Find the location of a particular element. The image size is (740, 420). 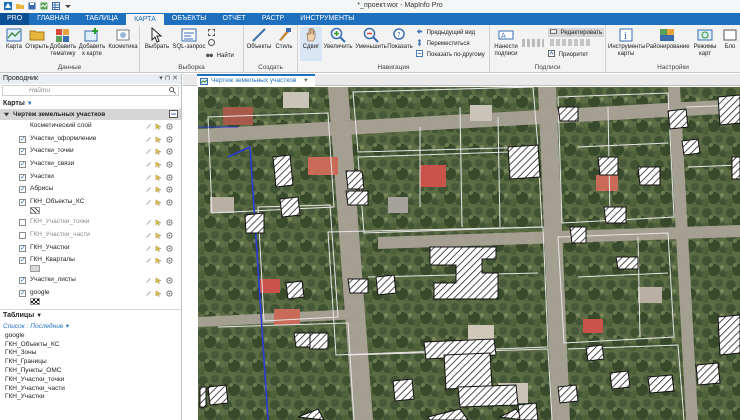

layer-item: Участки_оформление is located at coordinates (90, 139).